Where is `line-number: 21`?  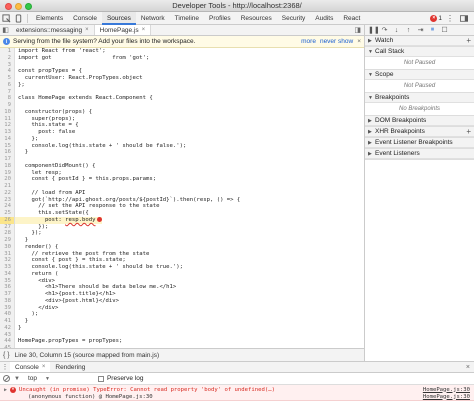
line-number: 21 is located at coordinates (7, 186).